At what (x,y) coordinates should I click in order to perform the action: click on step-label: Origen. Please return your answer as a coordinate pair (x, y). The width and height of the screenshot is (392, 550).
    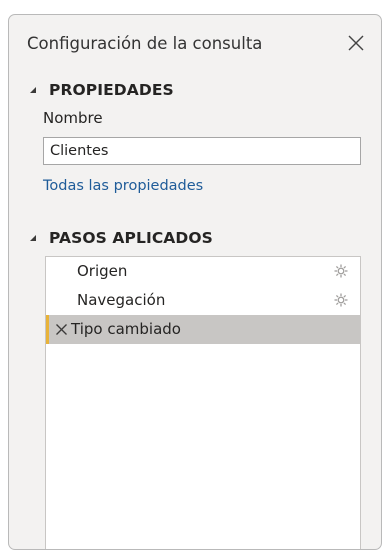
    Looking at the image, I should click on (102, 271).